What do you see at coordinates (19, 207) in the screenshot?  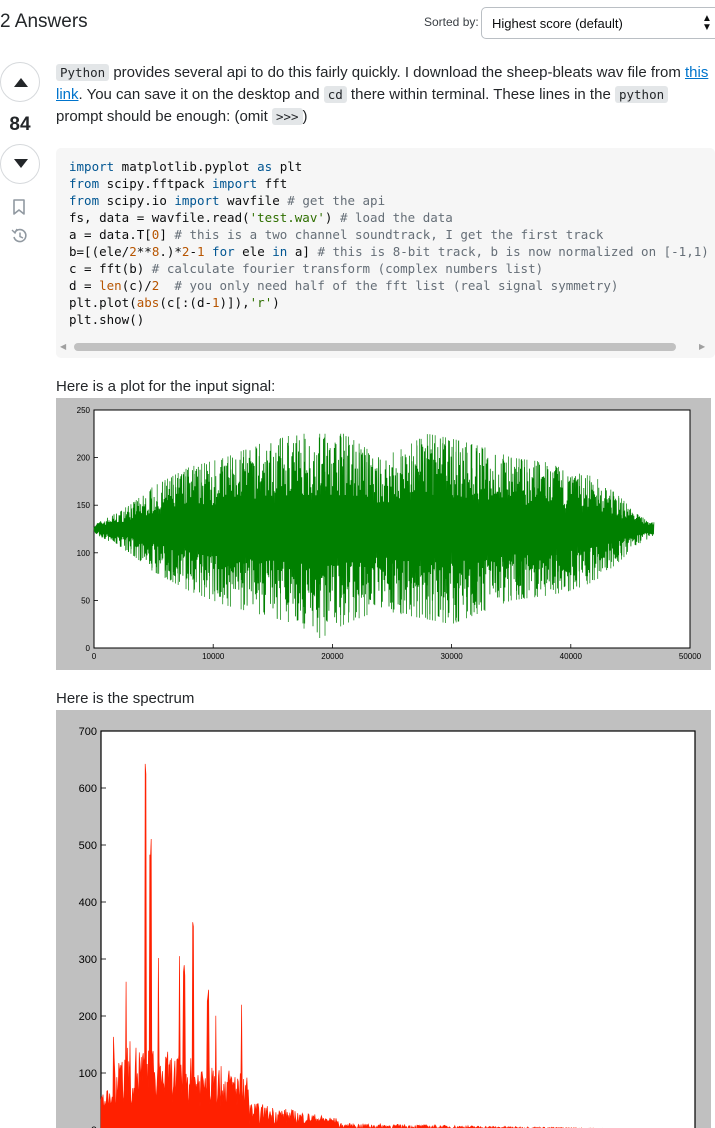 I see `bookmark-icon` at bounding box center [19, 207].